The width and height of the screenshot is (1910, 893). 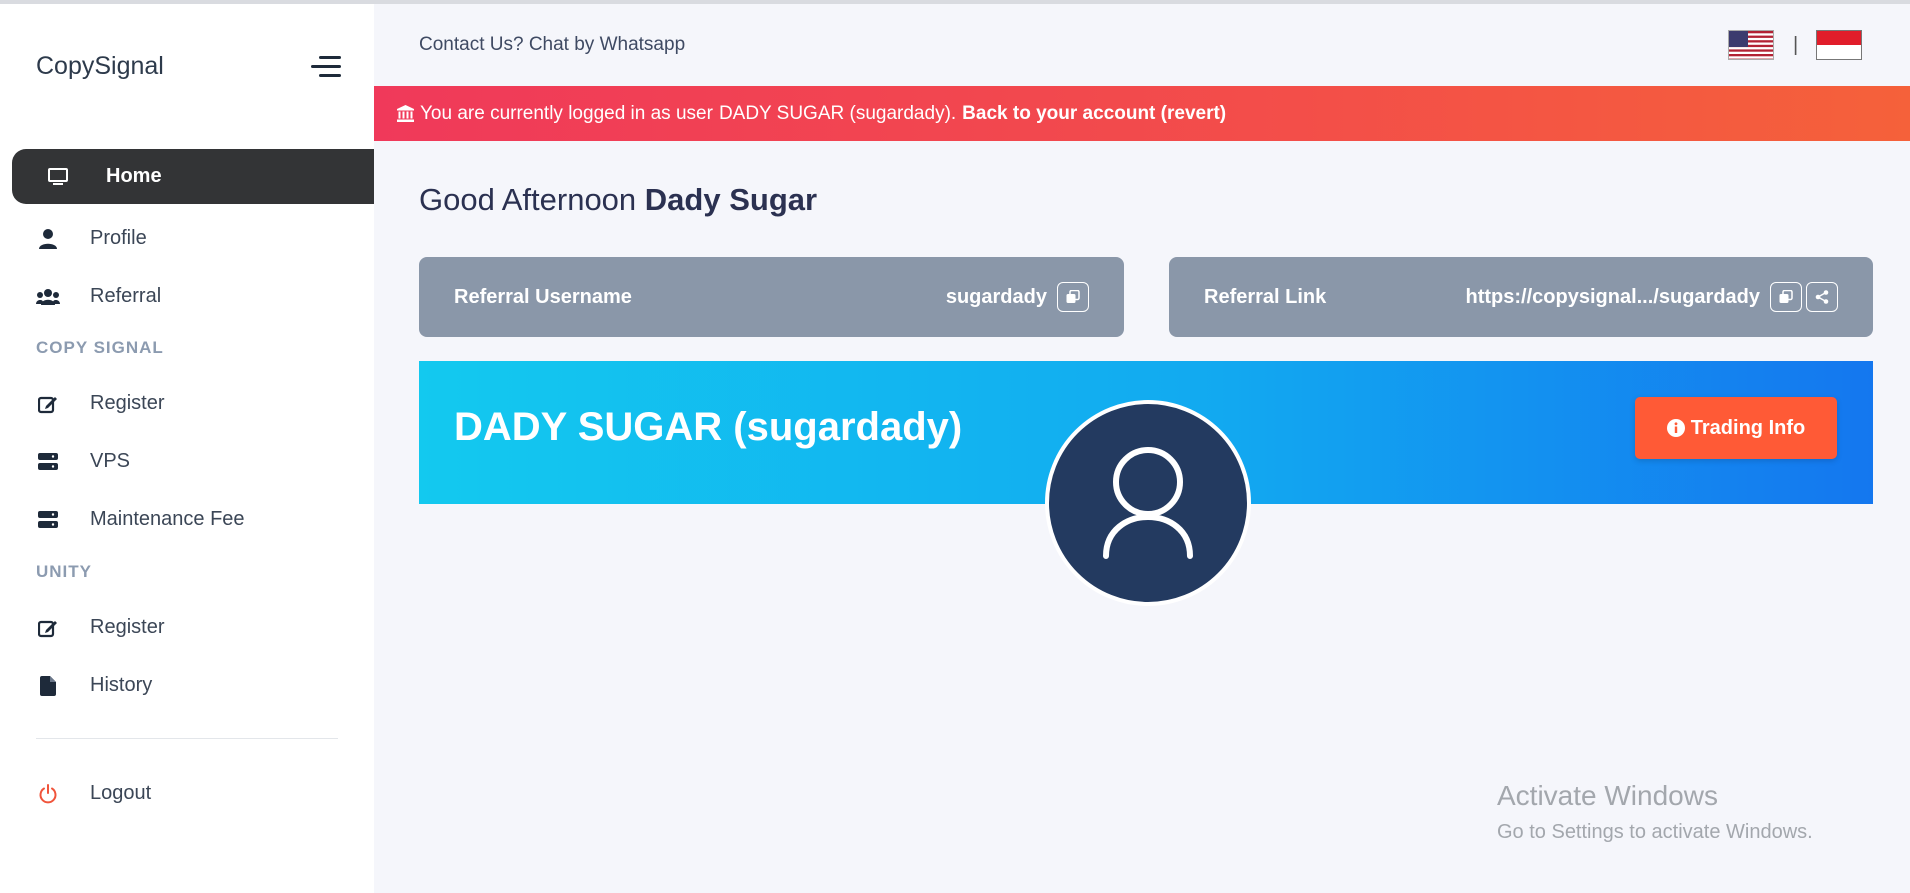 I want to click on sidebar-item-home: Home, so click(x=193, y=176).